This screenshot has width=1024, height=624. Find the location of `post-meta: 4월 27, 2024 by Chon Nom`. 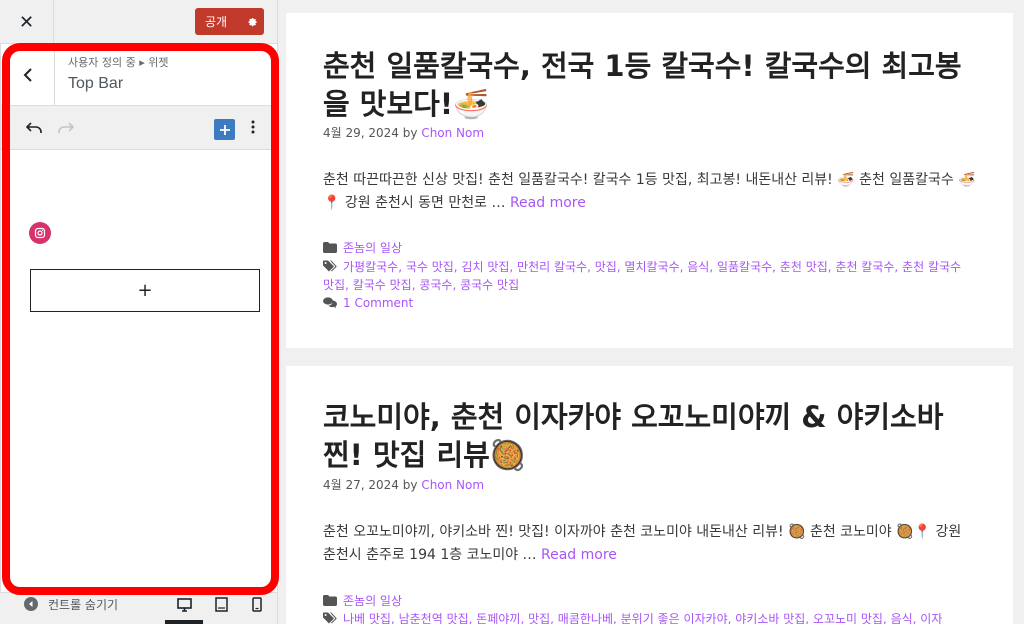

post-meta: 4월 27, 2024 by Chon Nom is located at coordinates (403, 484).